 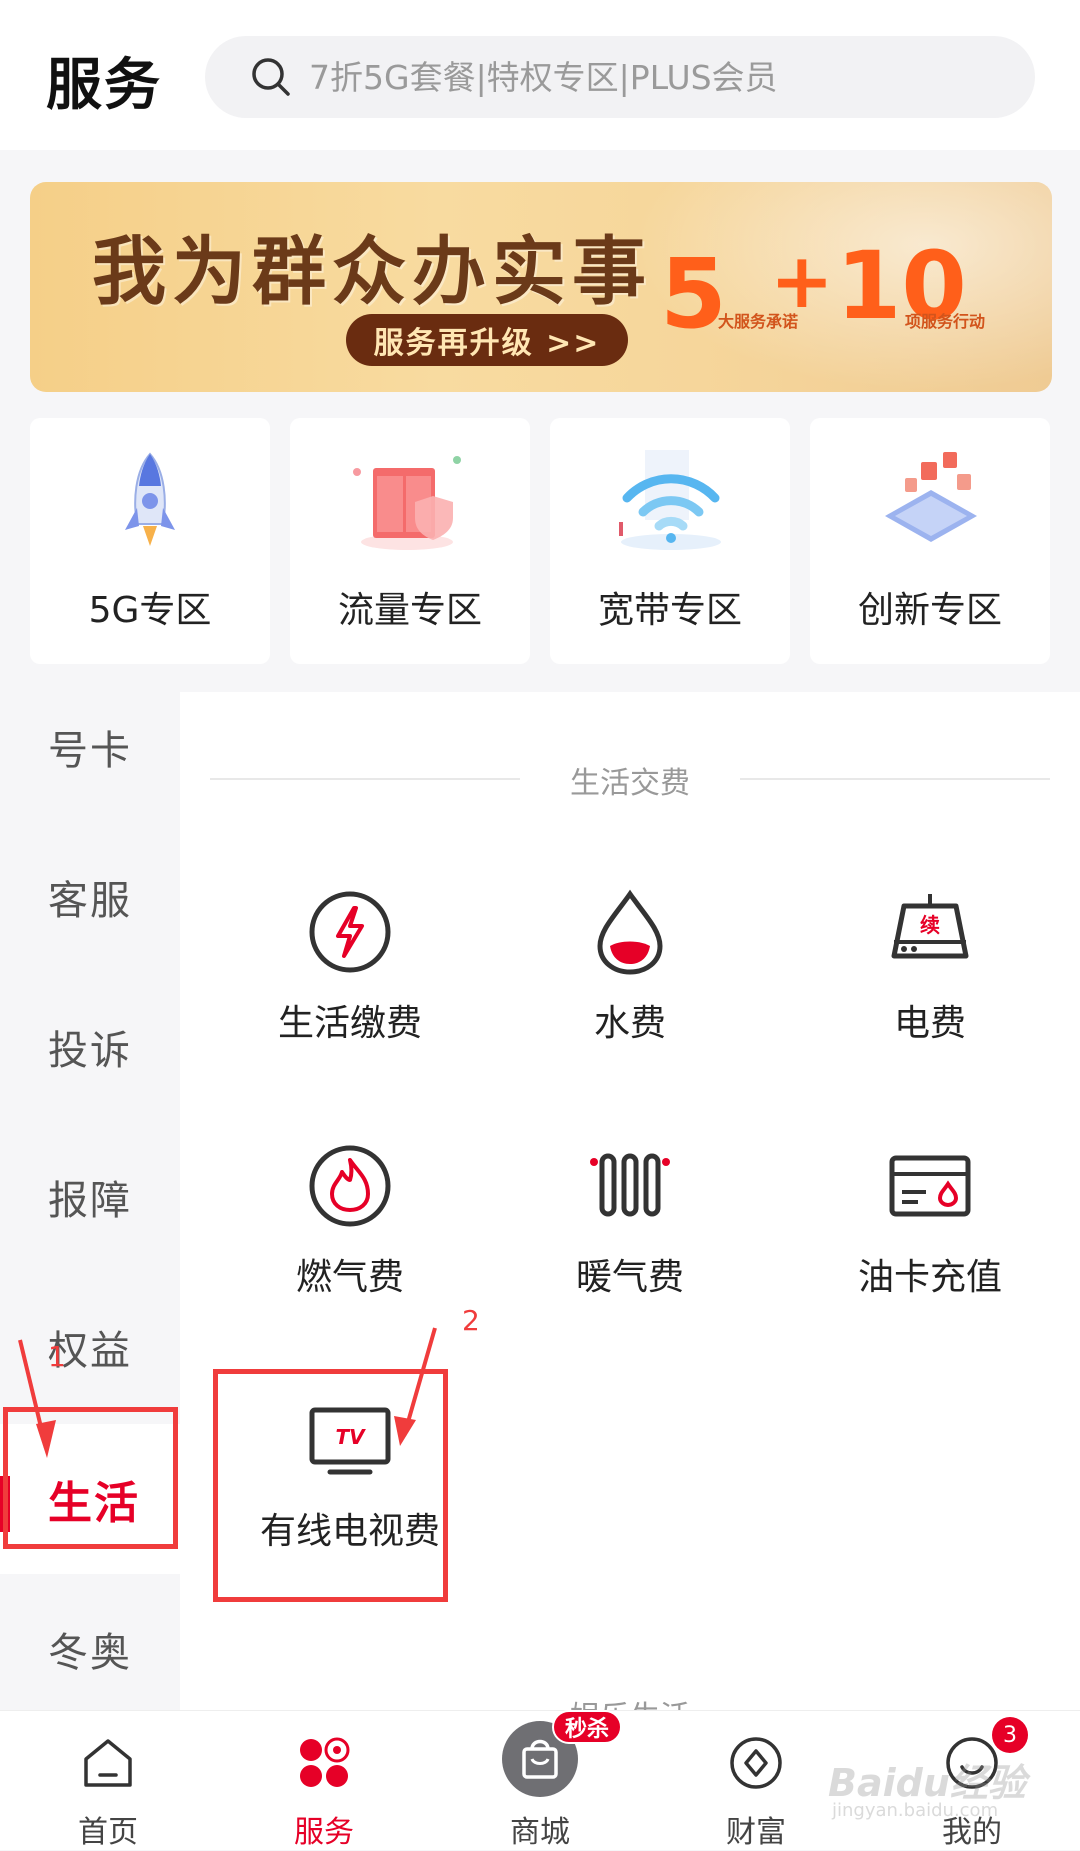 What do you see at coordinates (915, 1810) in the screenshot?
I see `watermark-url: jingyan.baidu.com` at bounding box center [915, 1810].